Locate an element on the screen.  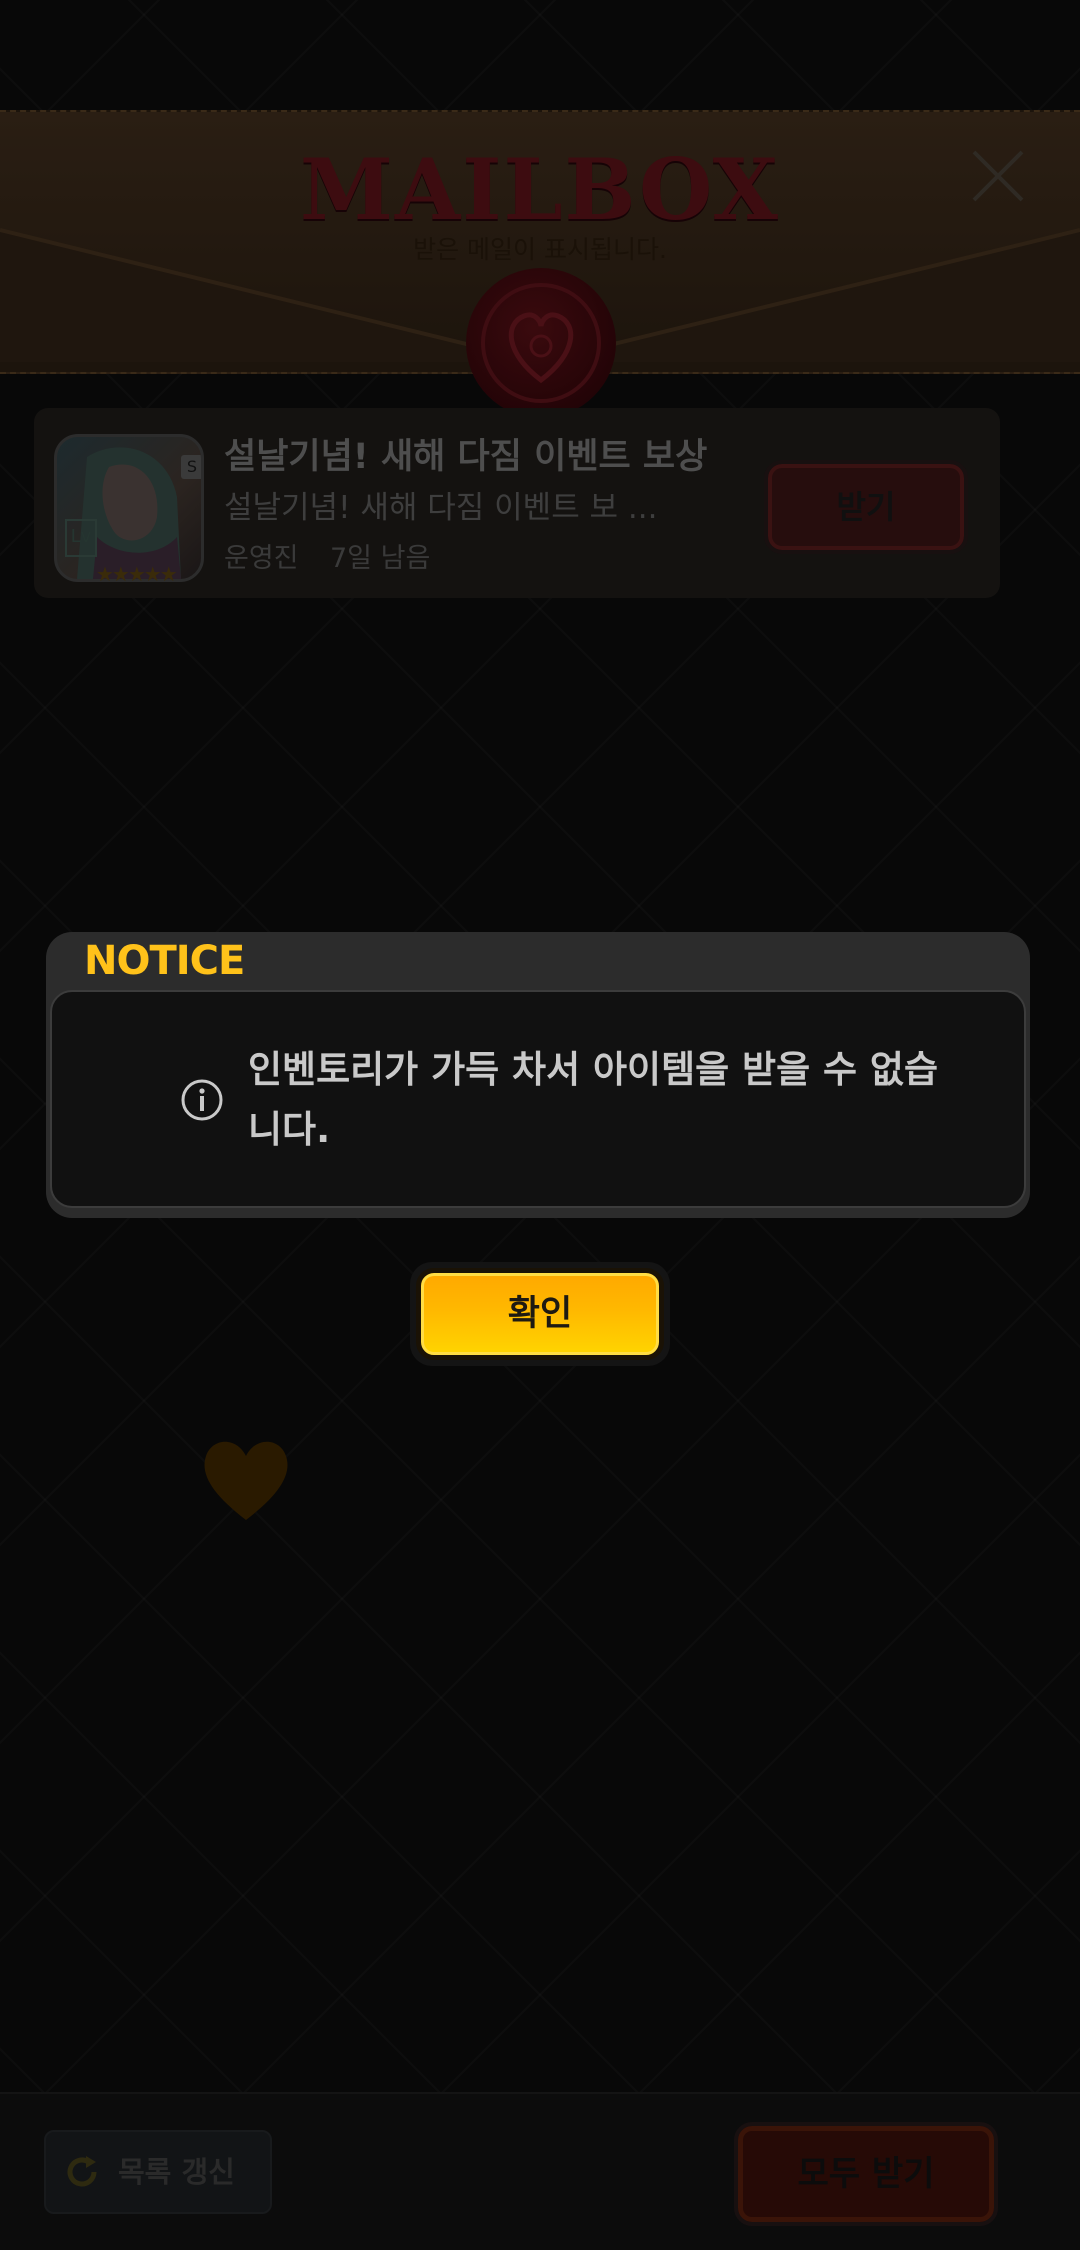
reward-item-thumbnail: Lv S is located at coordinates (129, 508).